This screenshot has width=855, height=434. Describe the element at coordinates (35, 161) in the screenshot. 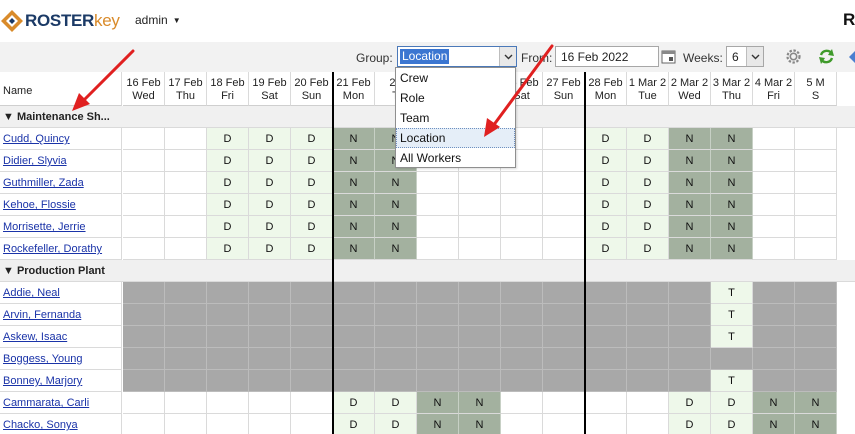

I see `worker-link: Didier, Slyvia` at that location.